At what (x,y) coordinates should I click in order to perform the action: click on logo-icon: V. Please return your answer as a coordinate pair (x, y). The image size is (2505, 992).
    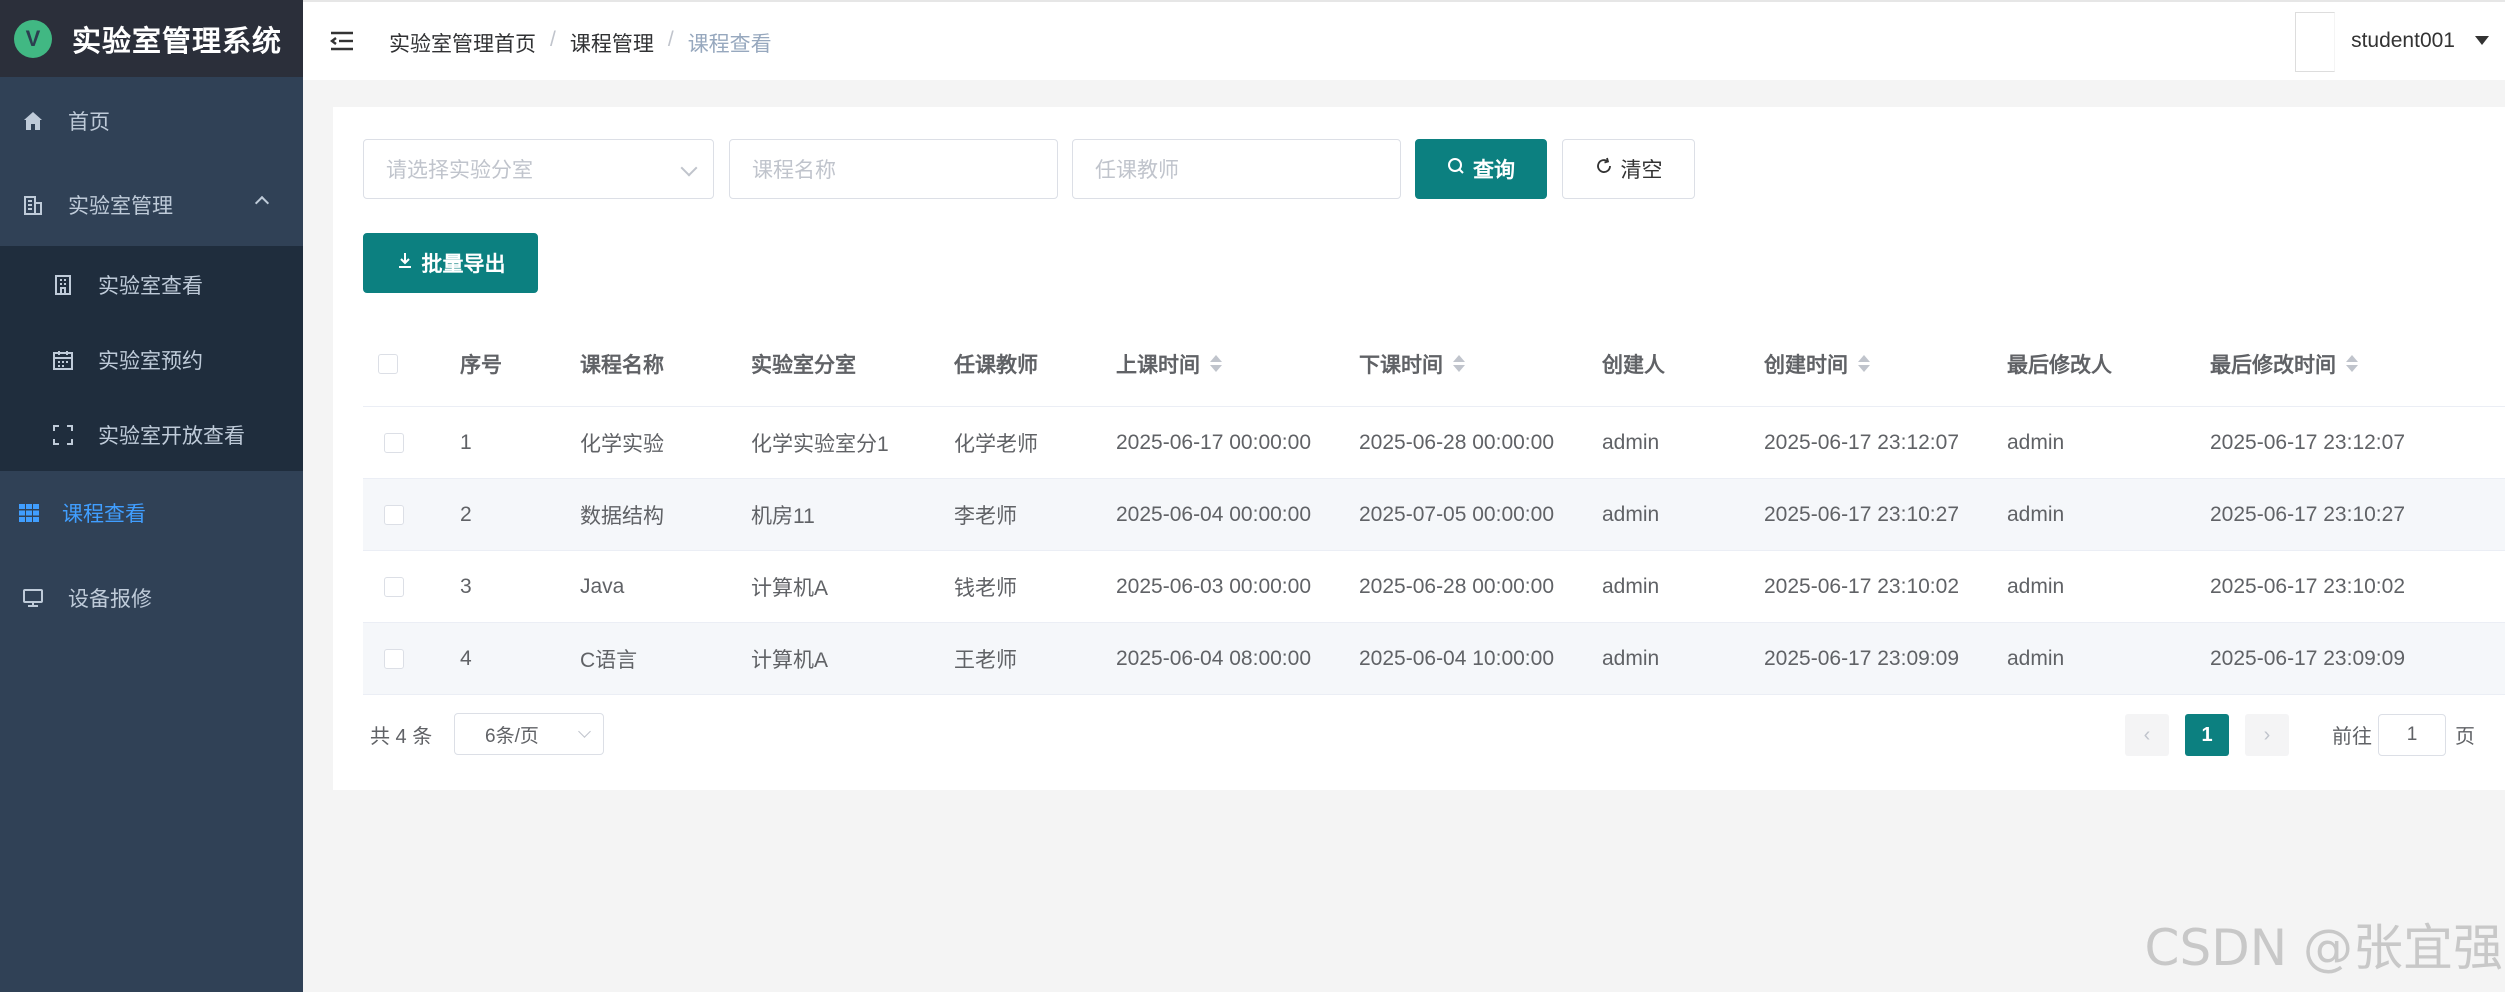
    Looking at the image, I should click on (33, 38).